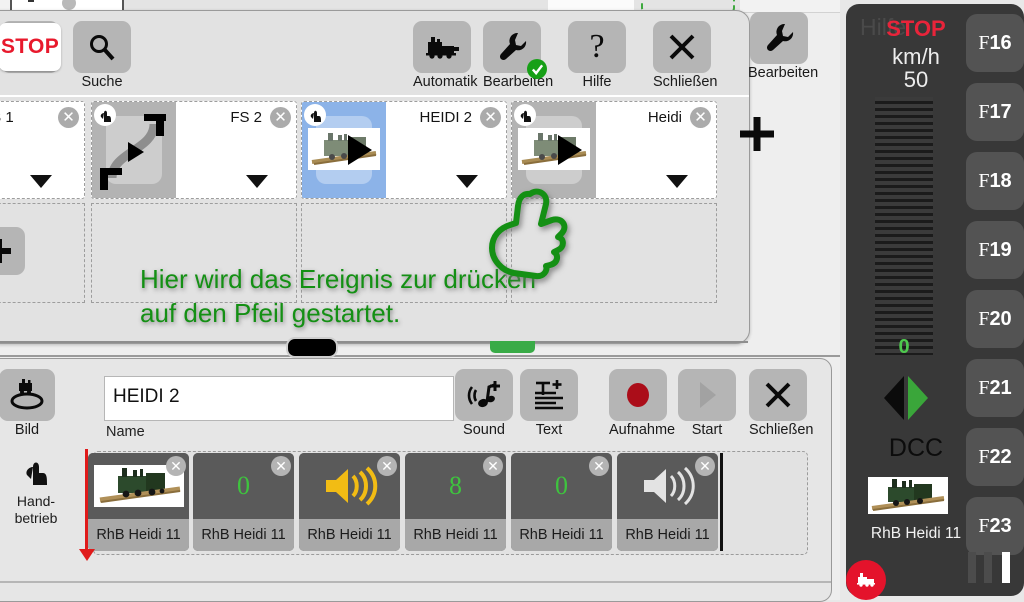 The width and height of the screenshot is (1024, 602). What do you see at coordinates (490, 117) in the screenshot?
I see `card-heidi2-close-icon: ✕` at bounding box center [490, 117].